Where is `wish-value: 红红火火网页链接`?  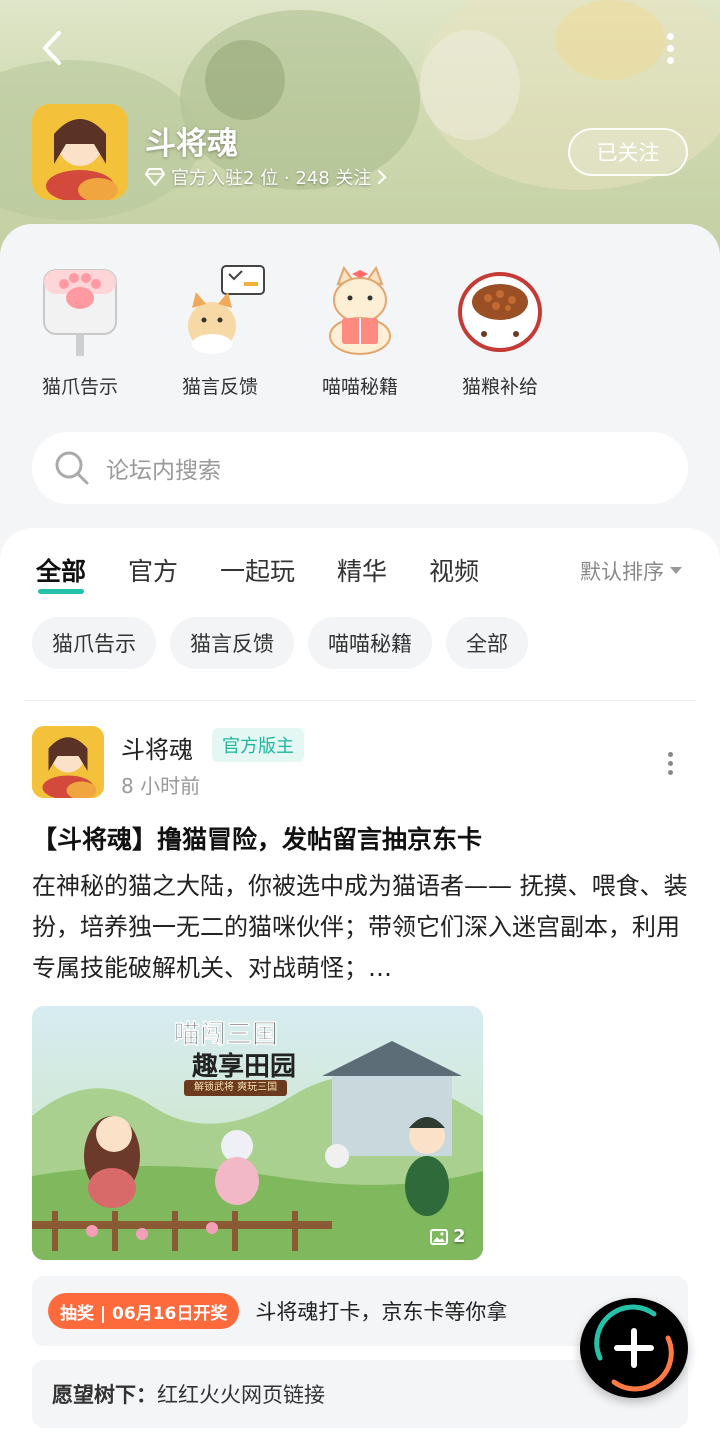
wish-value: 红红火火网页链接 is located at coordinates (241, 1395).